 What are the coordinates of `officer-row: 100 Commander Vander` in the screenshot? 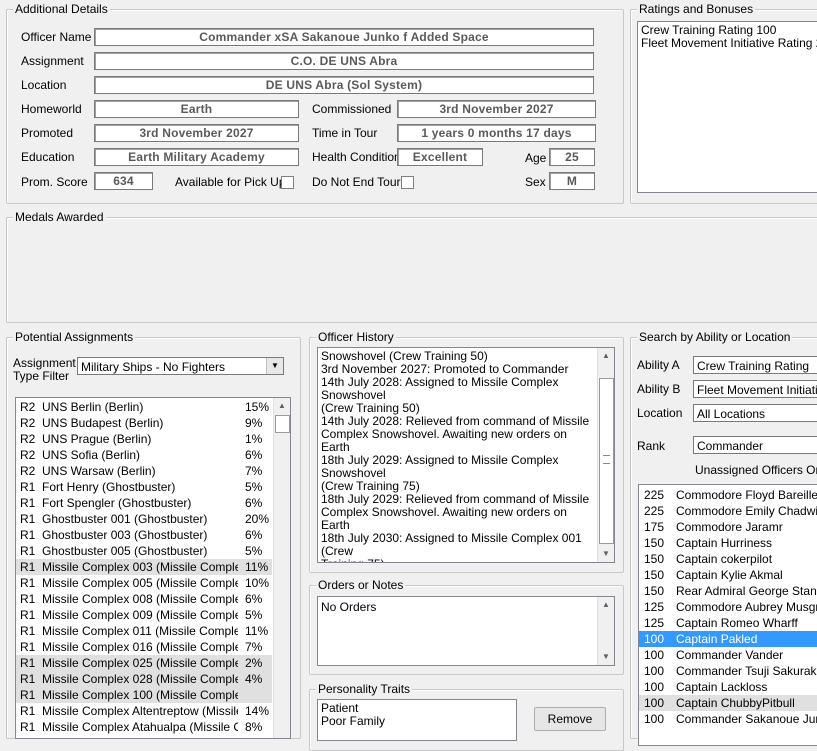 It's located at (728, 655).